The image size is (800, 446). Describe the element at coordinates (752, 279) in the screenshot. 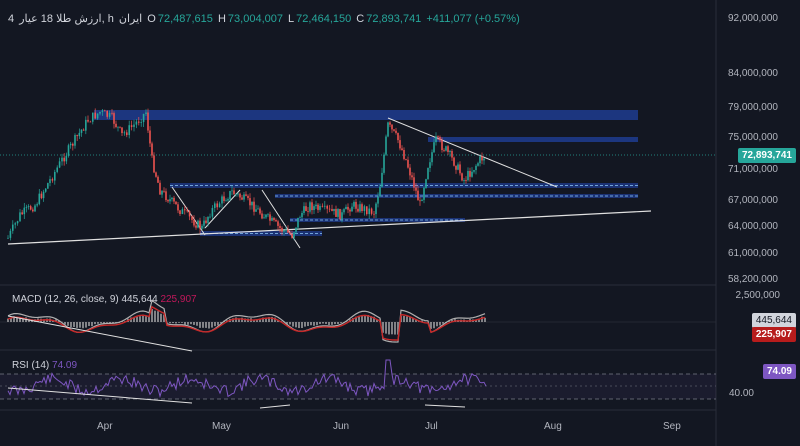

I see `price-axis-label: 58,200,000` at that location.